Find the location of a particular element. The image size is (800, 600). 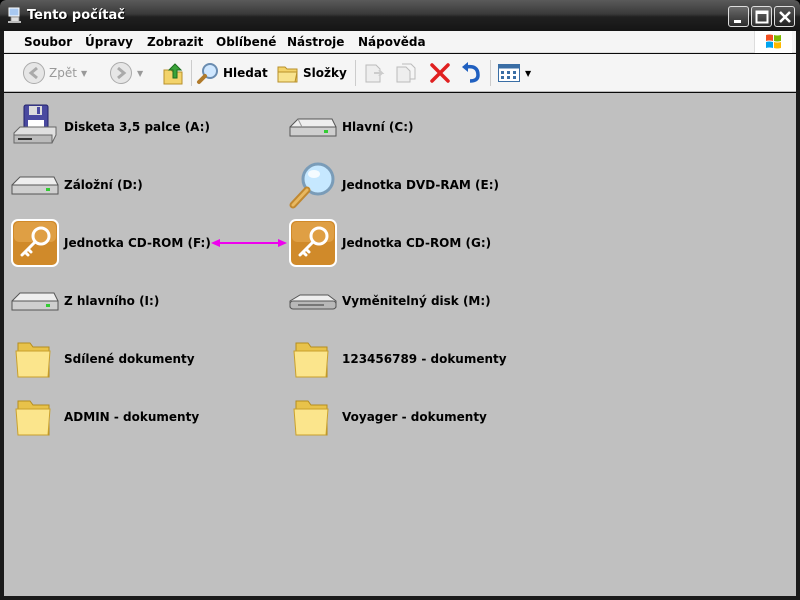

list-item-voyager-documents: Voyager - dokumenty is located at coordinates (387, 417).